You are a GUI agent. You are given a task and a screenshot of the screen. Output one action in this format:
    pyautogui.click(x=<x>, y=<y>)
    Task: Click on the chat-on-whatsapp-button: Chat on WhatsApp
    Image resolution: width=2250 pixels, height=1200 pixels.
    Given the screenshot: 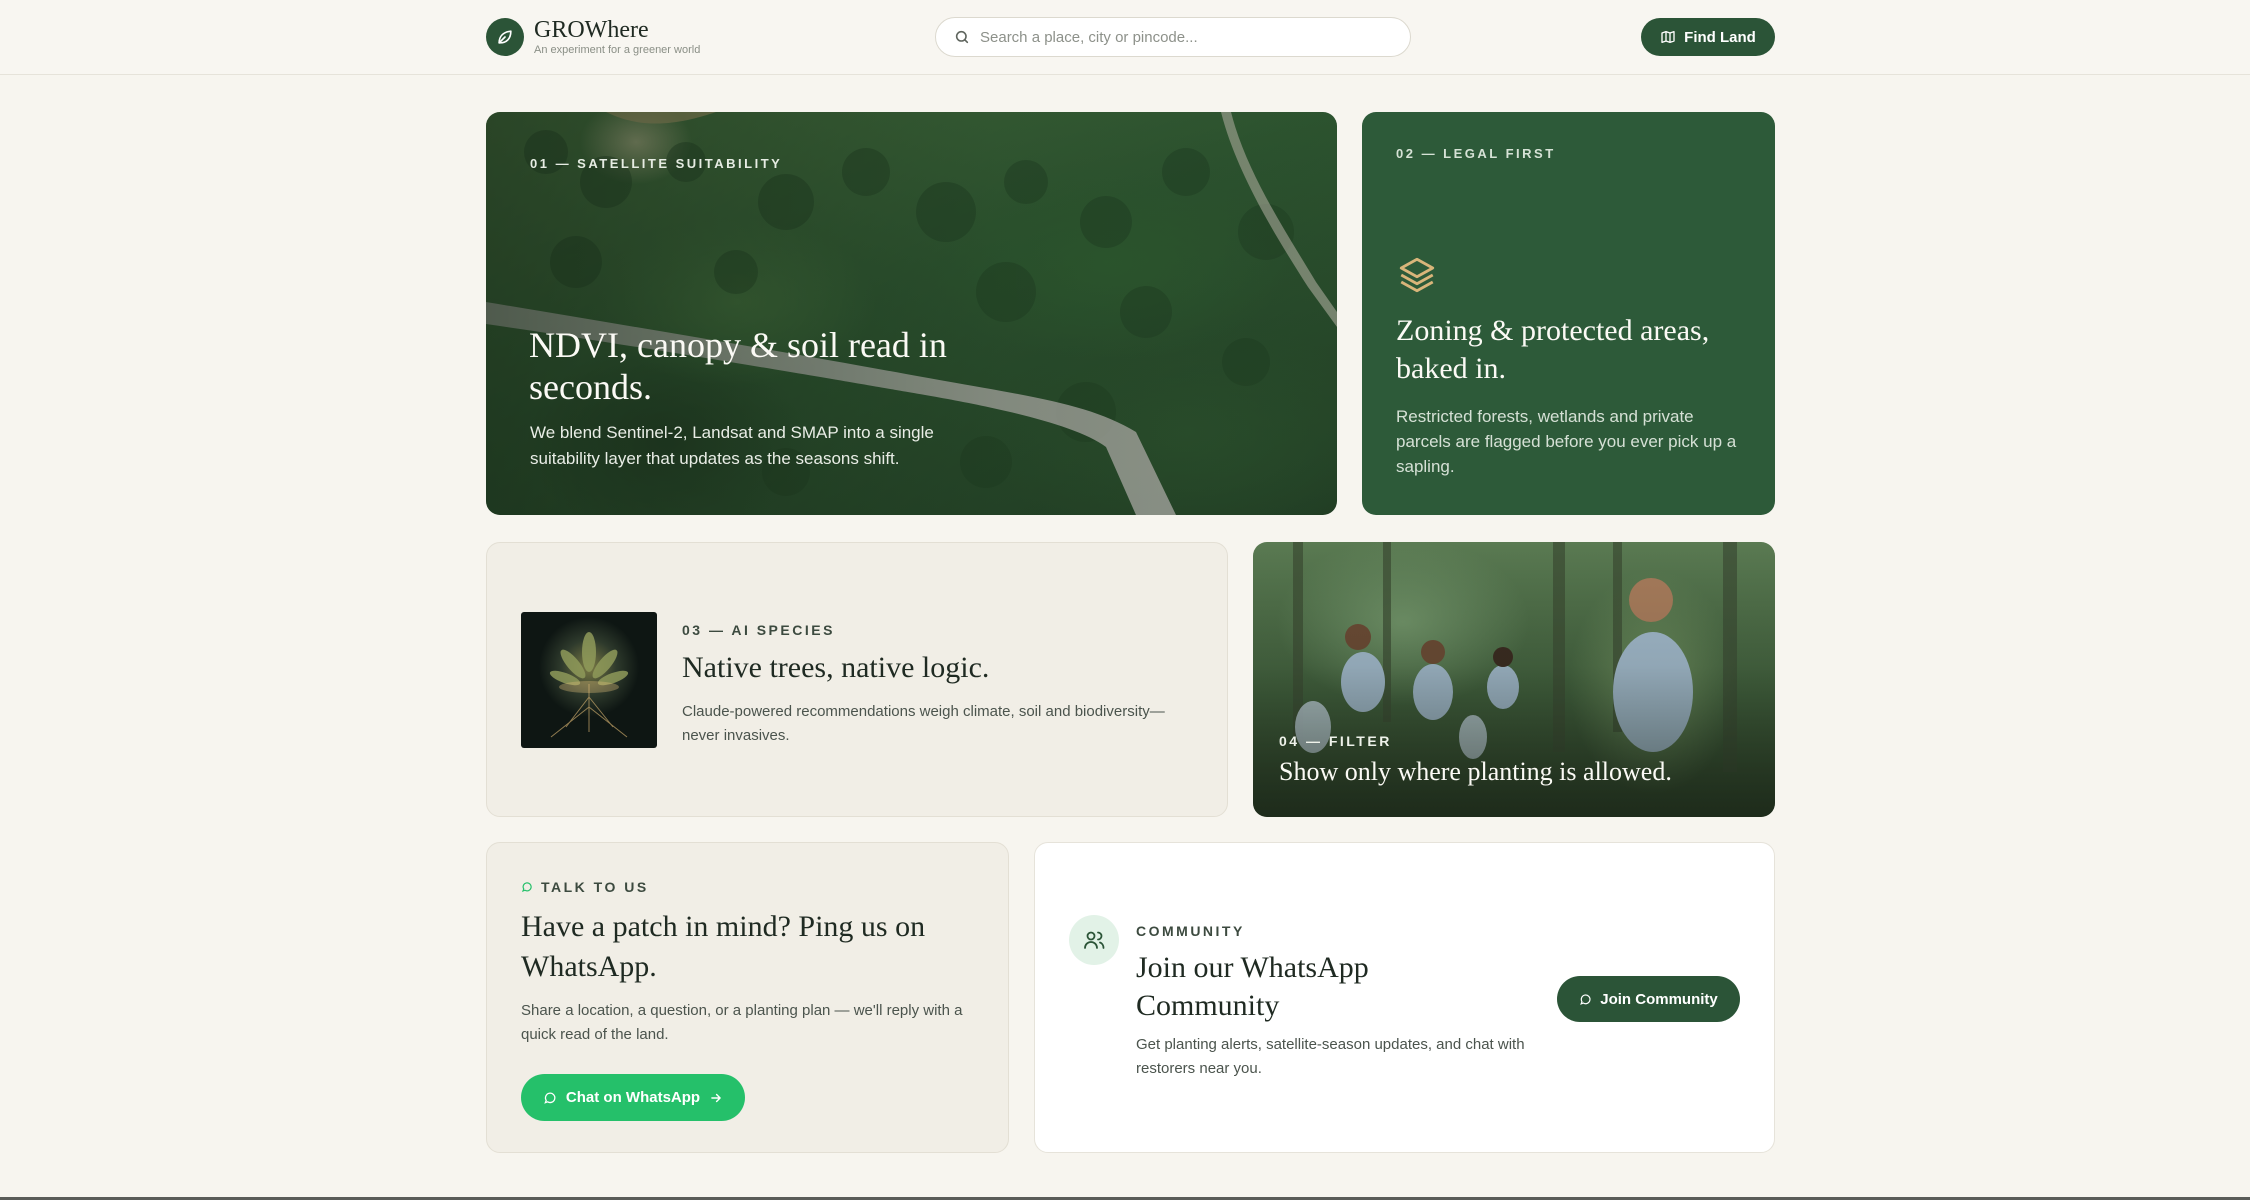 What is the action you would take?
    pyautogui.click(x=633, y=1097)
    